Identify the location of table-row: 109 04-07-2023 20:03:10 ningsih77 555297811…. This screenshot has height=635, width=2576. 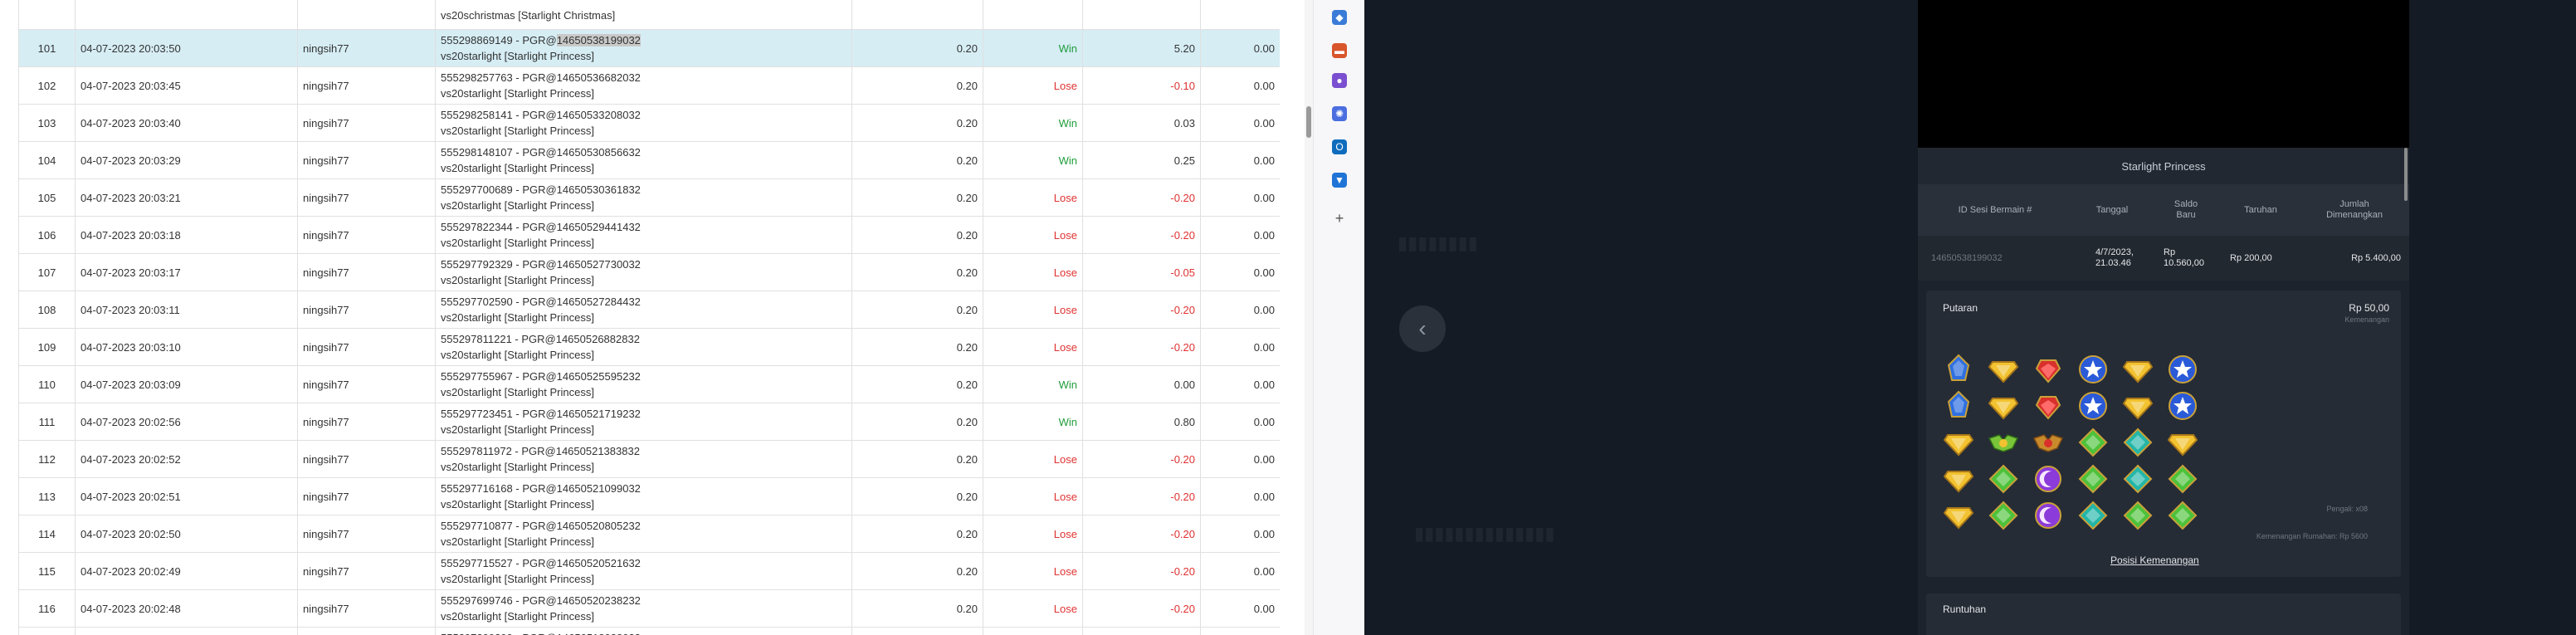
(649, 347).